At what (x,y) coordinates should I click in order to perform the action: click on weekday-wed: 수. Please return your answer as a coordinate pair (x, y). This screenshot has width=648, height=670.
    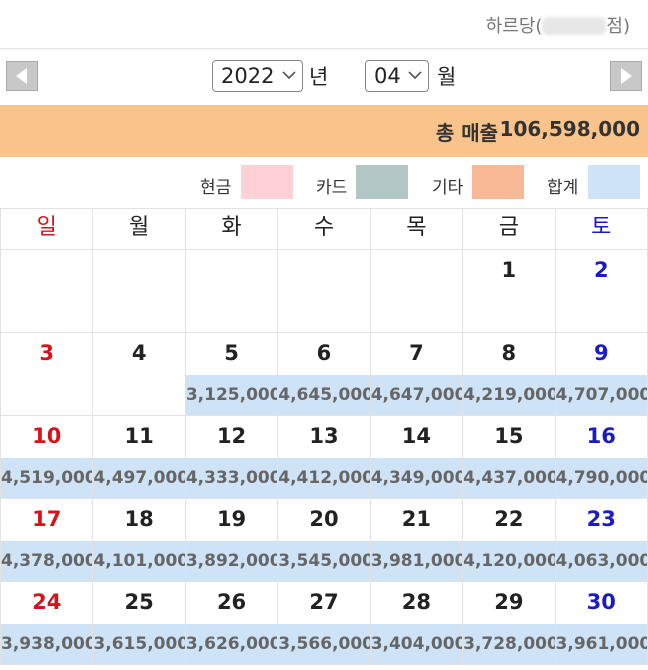
    Looking at the image, I should click on (324, 229).